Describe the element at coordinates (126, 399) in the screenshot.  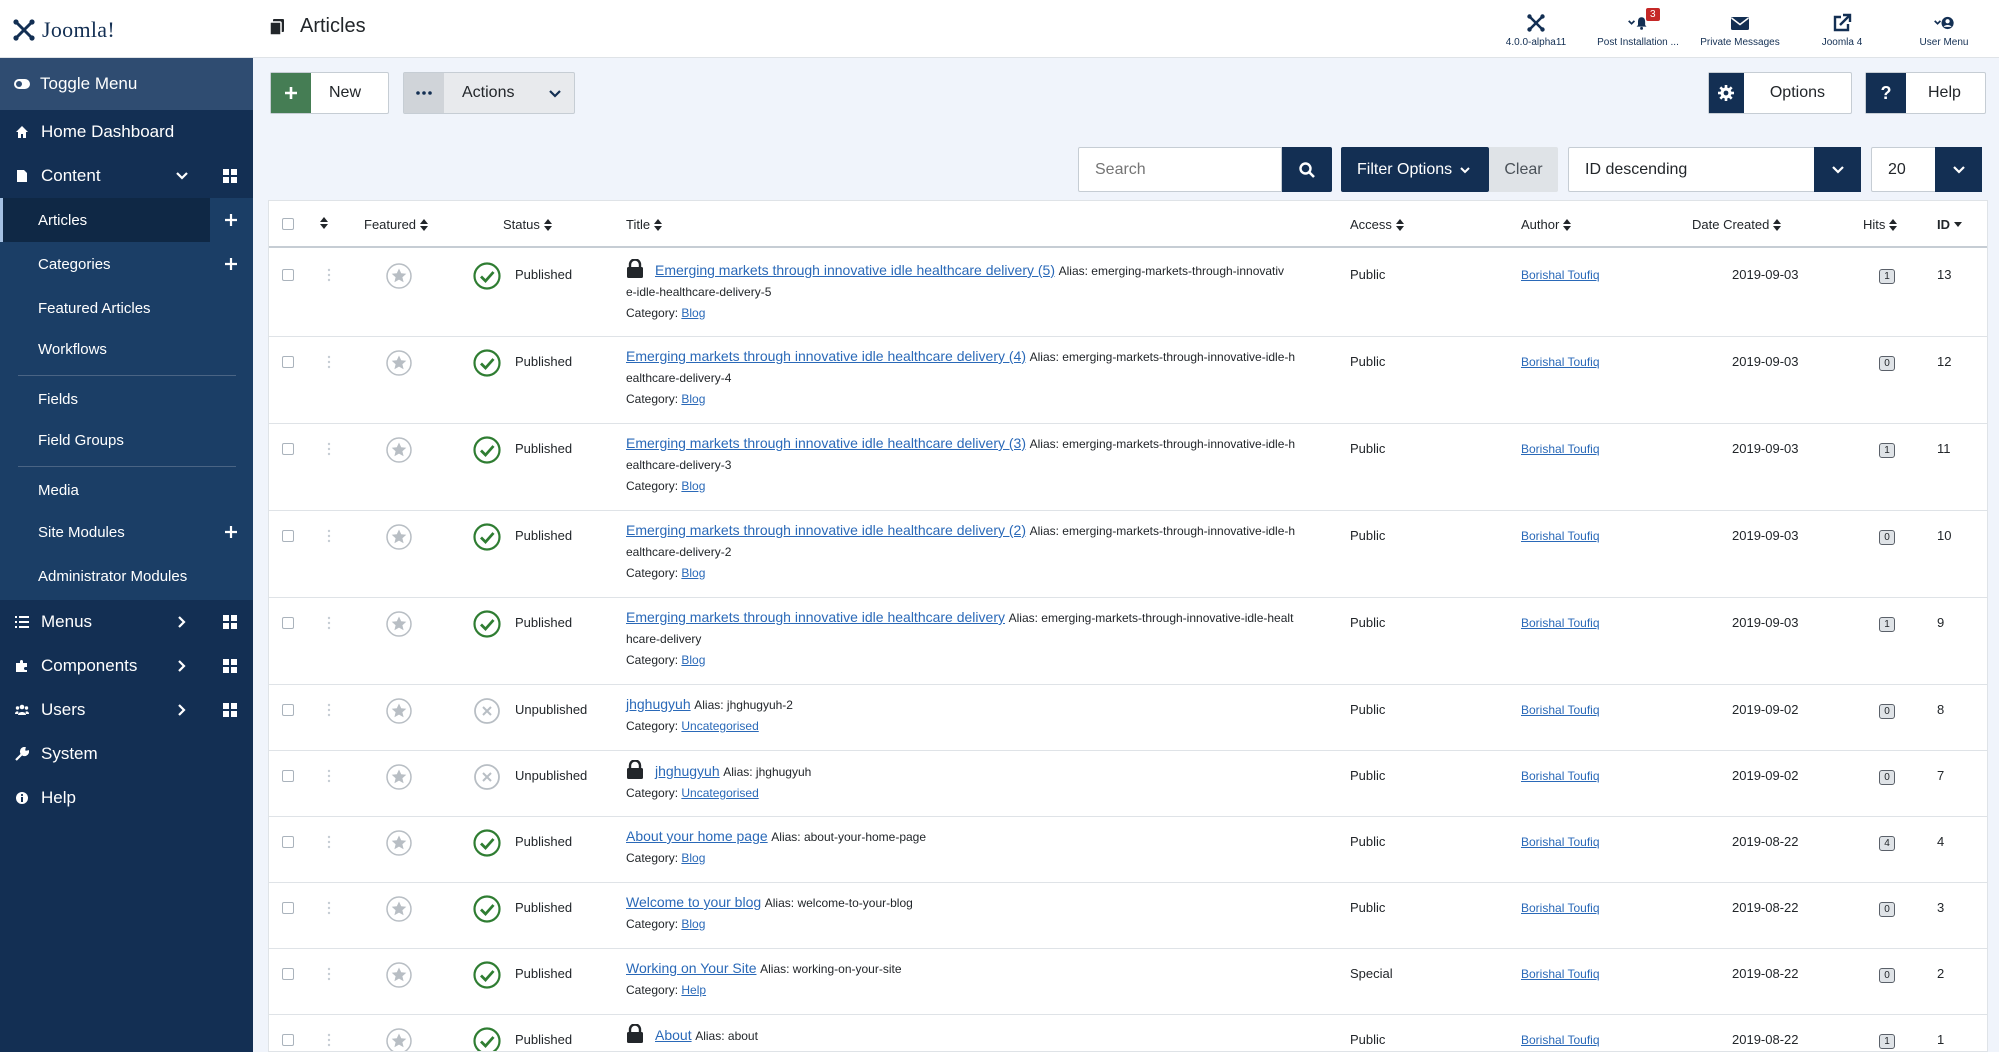
I see `sidebar-item-fields: Fields` at that location.